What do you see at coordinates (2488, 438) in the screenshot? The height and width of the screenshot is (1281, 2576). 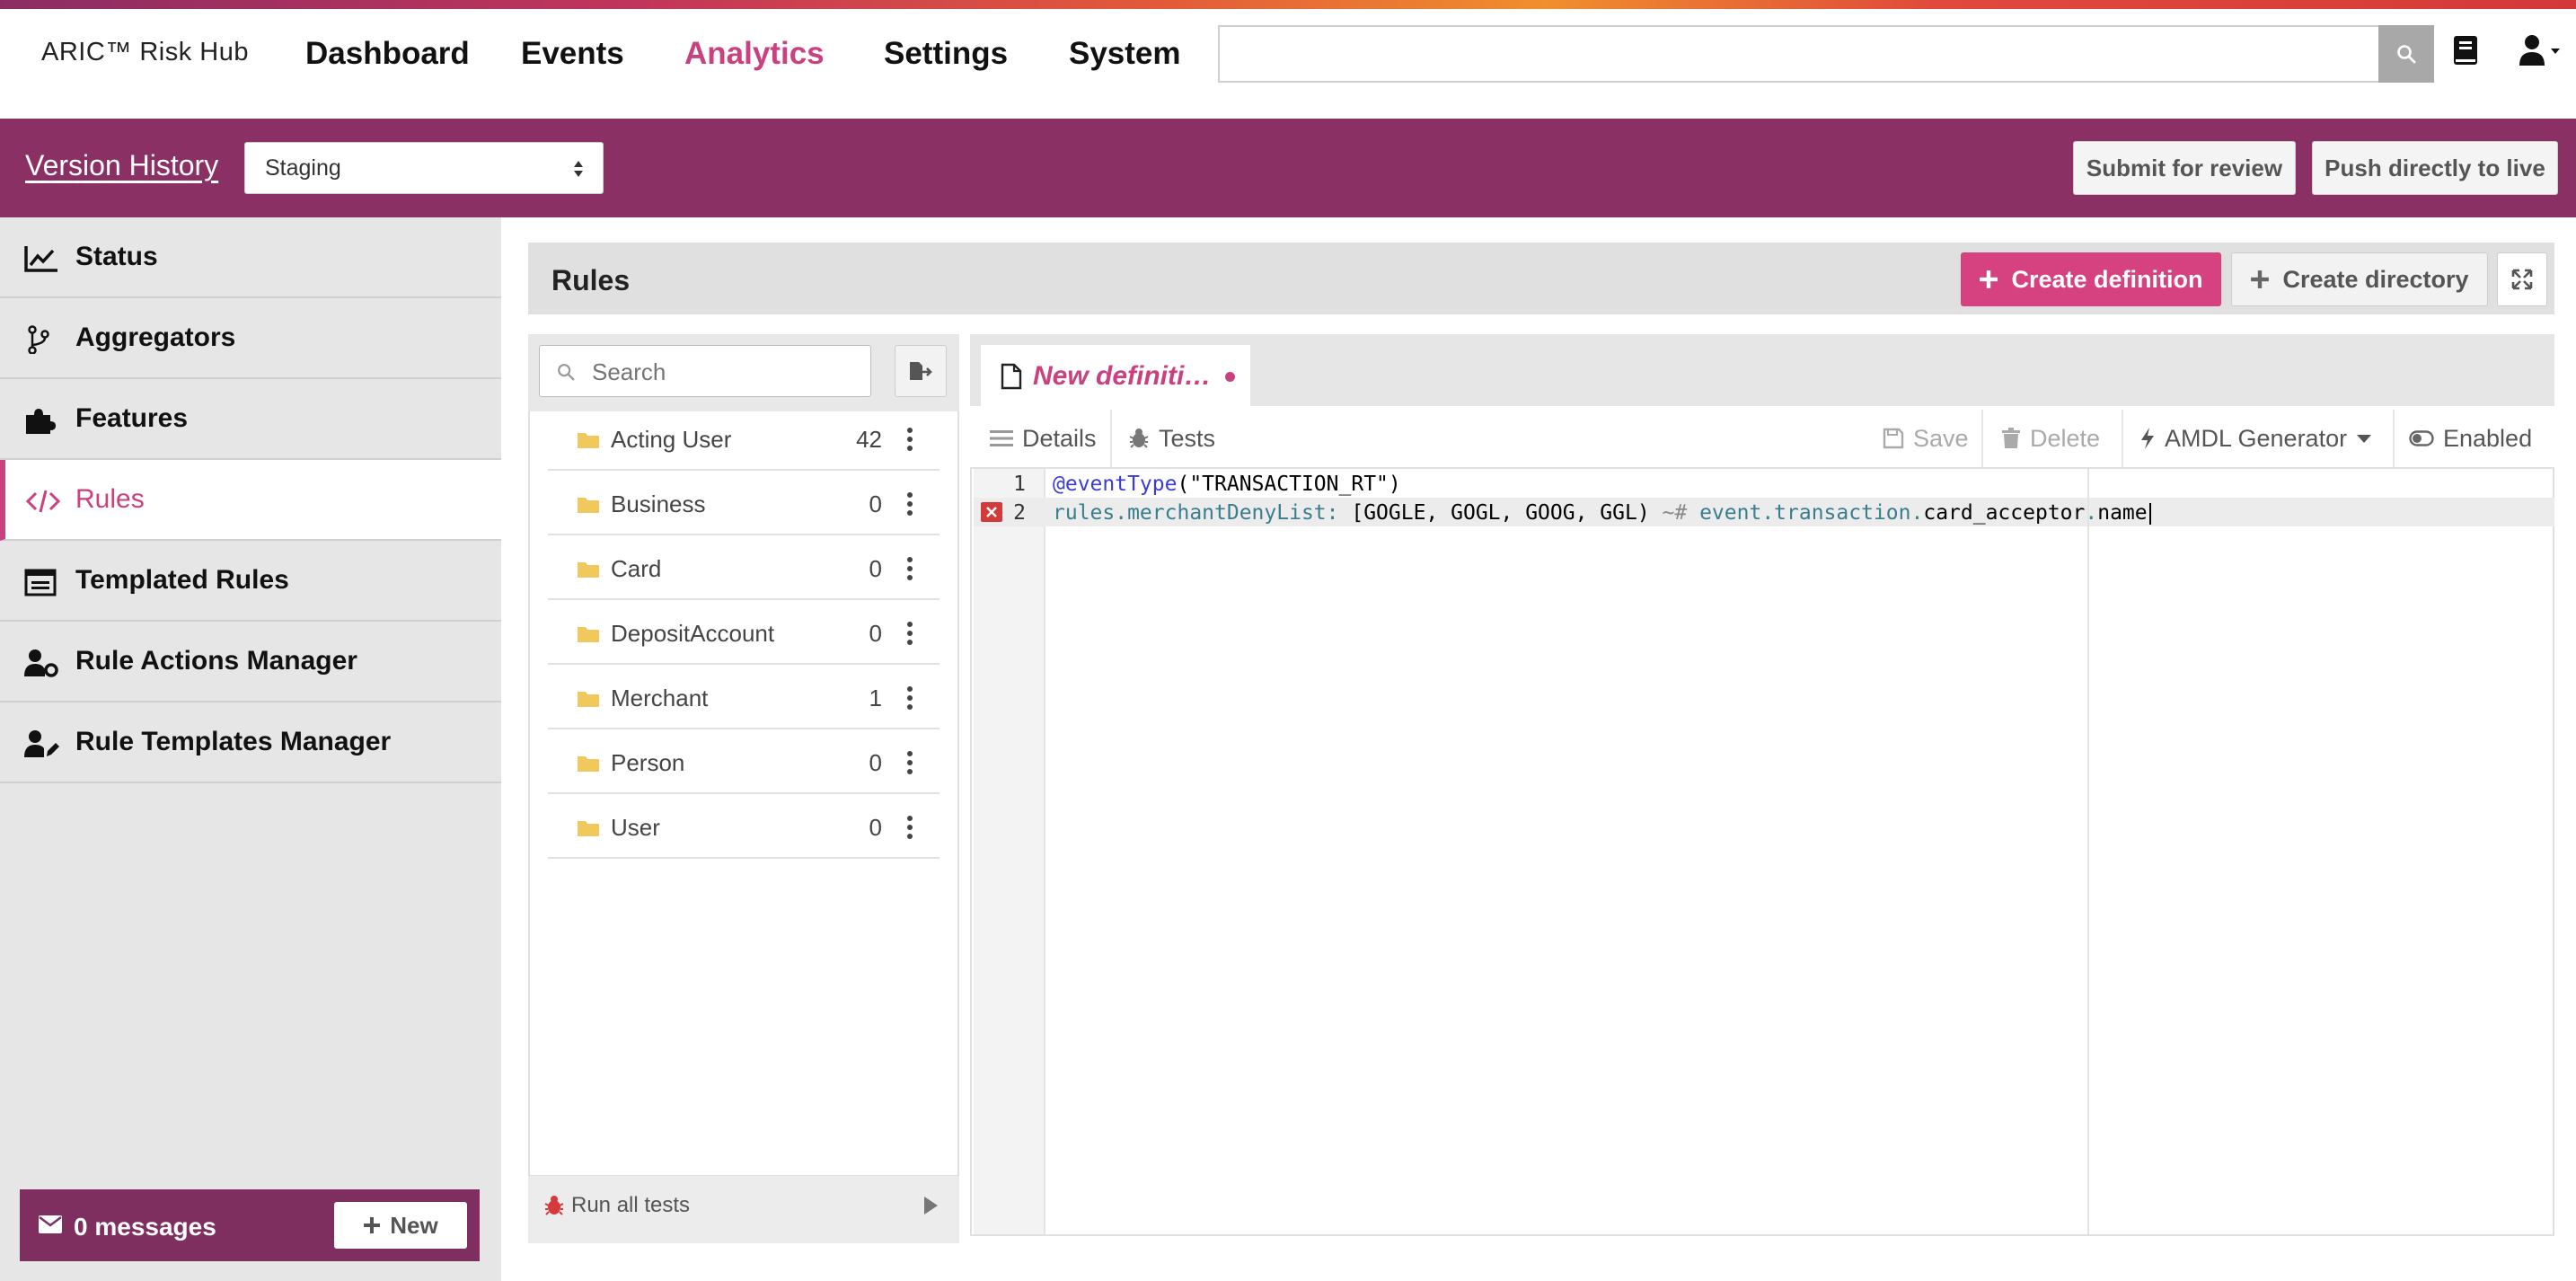 I see `enabled-label: Enabled` at bounding box center [2488, 438].